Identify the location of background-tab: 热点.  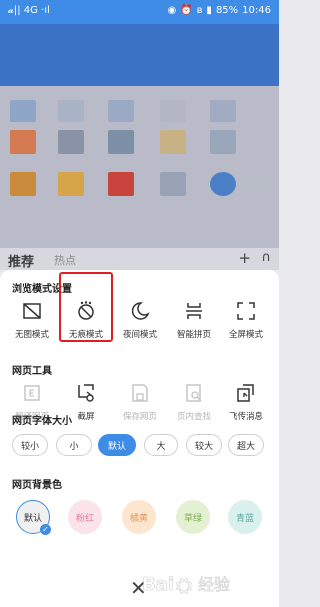
(65, 260).